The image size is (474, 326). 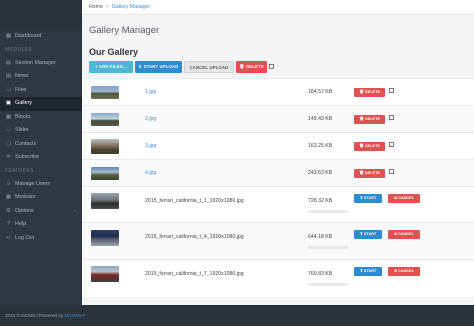 I want to click on file-name-link: 1.jpg, so click(x=150, y=92).